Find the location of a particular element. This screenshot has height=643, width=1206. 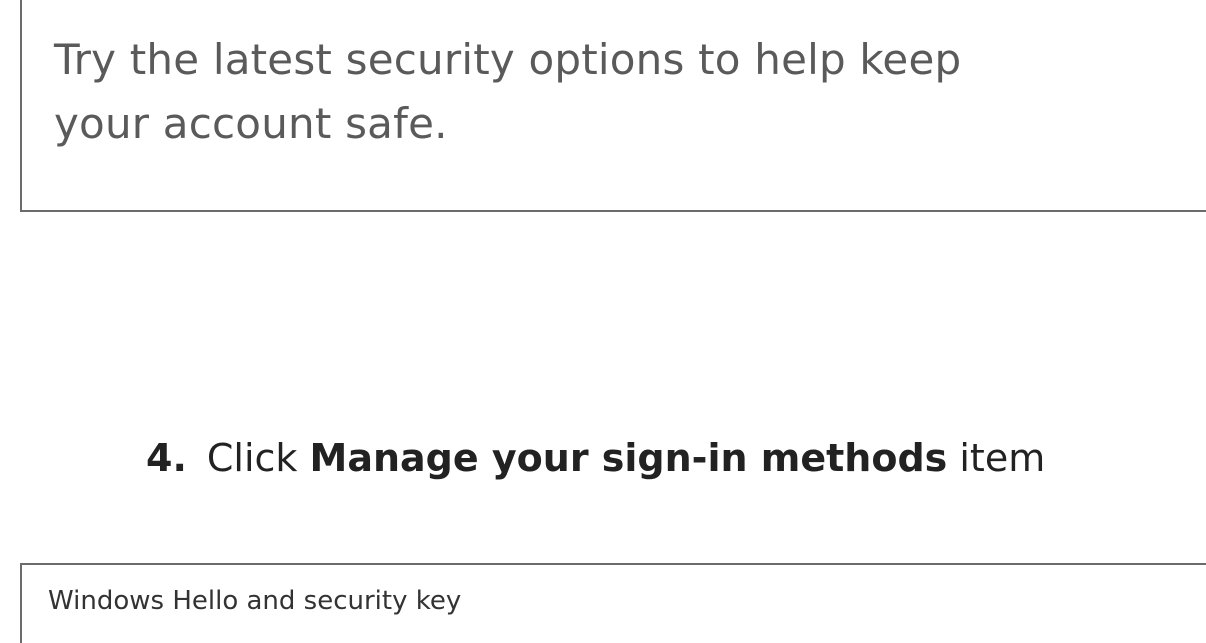

step-target-label: Manage your sign-in methods is located at coordinates (628, 458).